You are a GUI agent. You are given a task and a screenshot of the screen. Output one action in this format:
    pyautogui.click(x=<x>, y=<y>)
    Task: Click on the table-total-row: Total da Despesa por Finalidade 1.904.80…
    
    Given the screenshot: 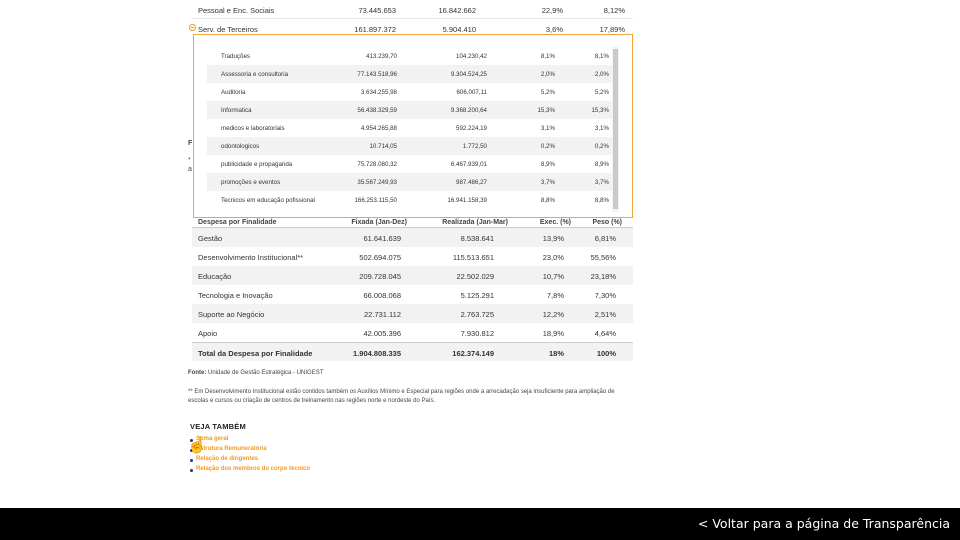 What is the action you would take?
    pyautogui.click(x=412, y=351)
    